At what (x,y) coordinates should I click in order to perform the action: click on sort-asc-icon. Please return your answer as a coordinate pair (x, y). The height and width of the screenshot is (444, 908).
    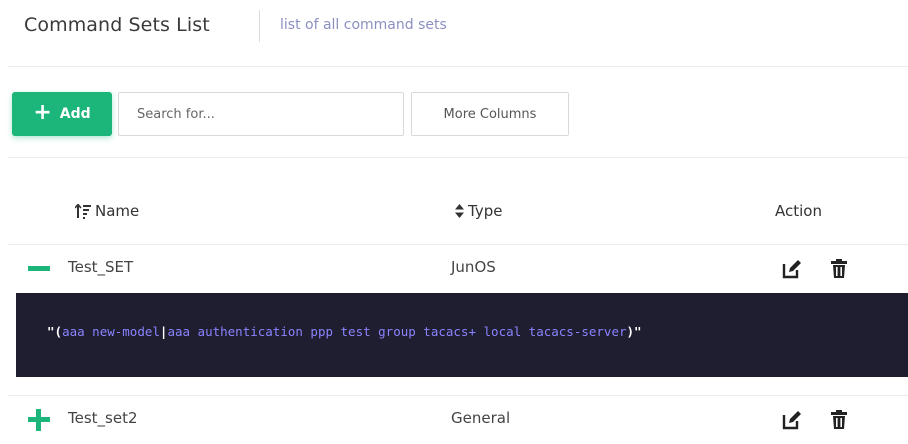
    Looking at the image, I should click on (83, 211).